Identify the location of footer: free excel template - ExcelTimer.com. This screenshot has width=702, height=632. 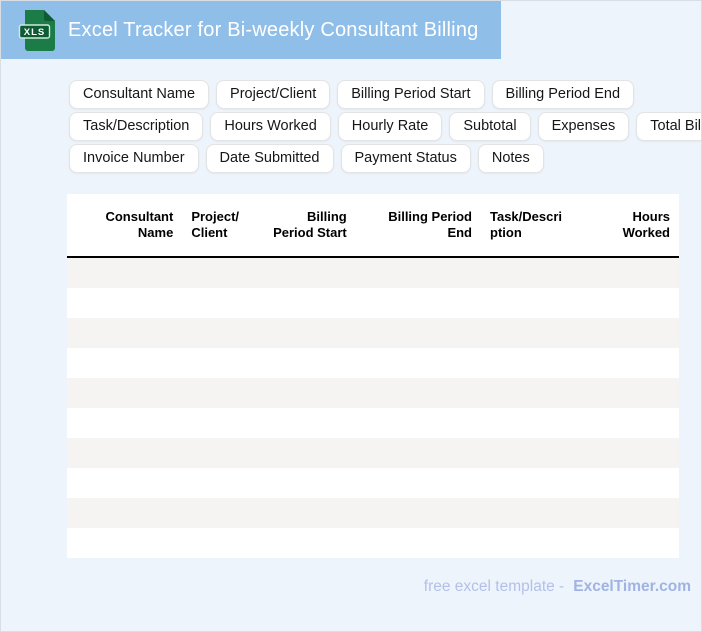
(557, 589).